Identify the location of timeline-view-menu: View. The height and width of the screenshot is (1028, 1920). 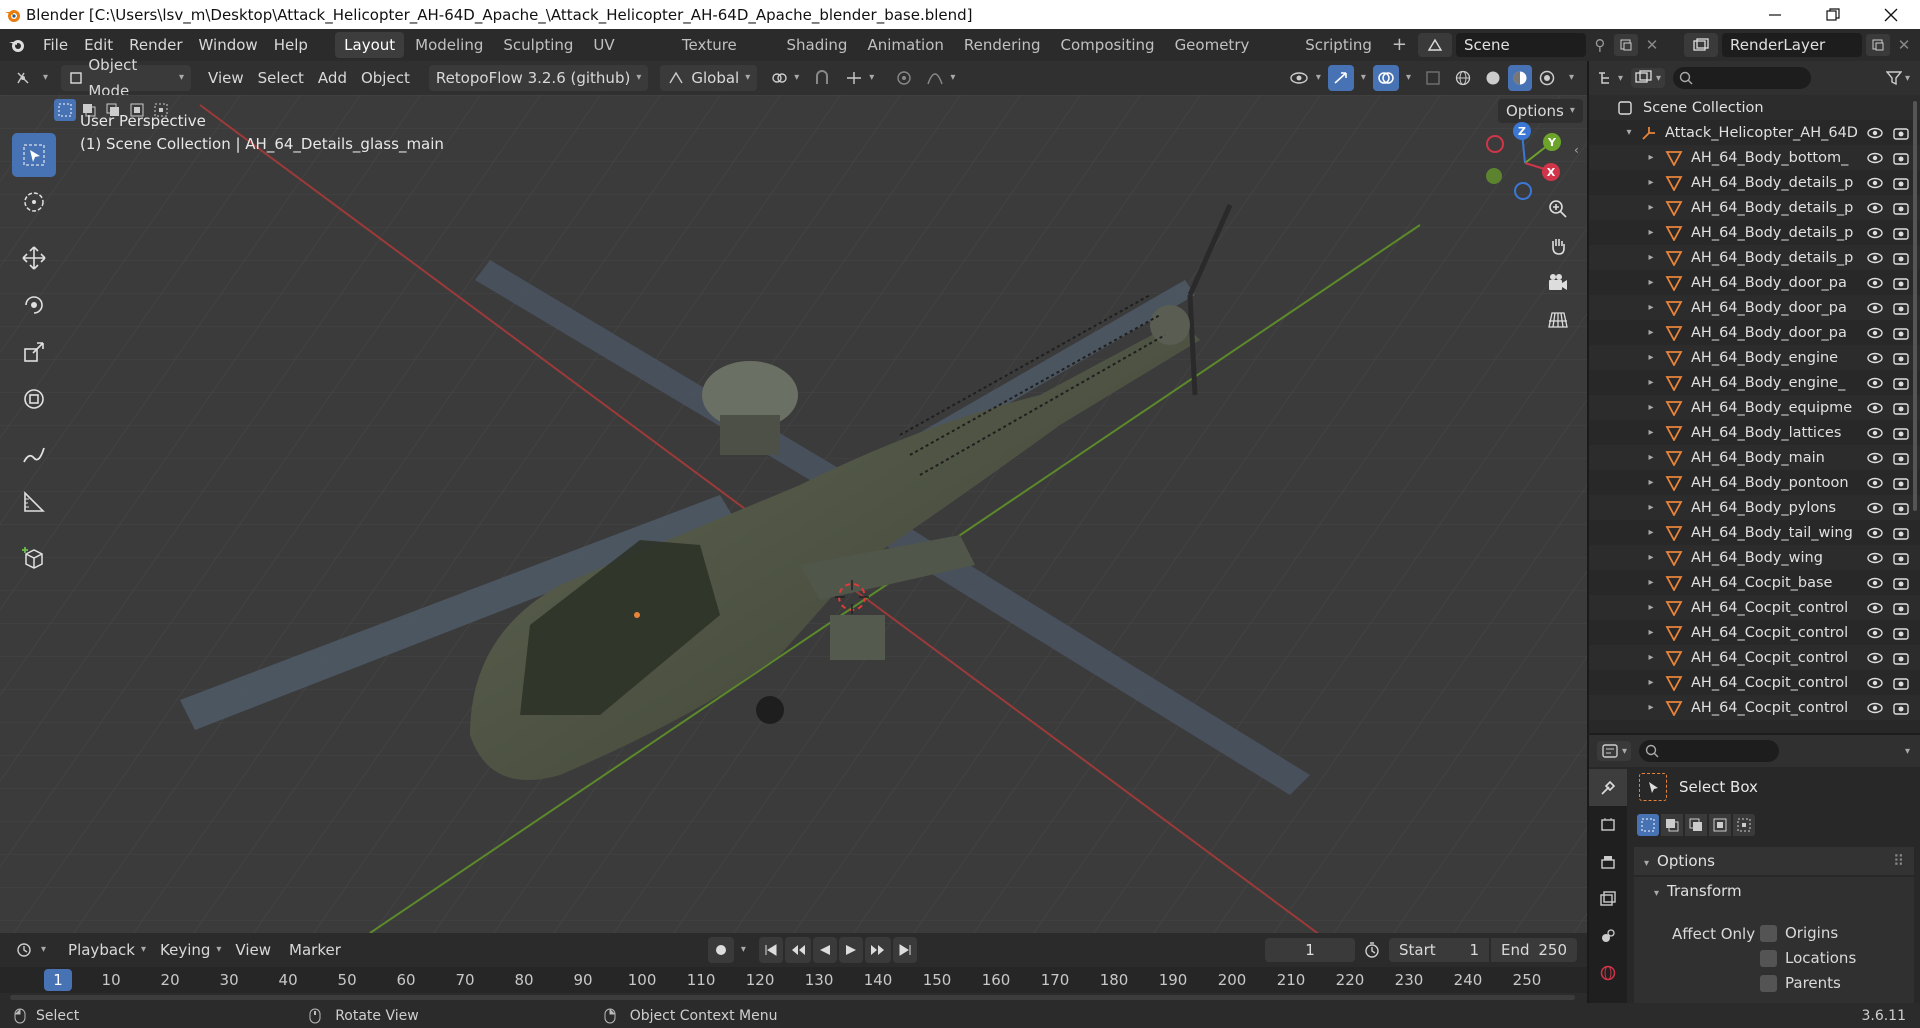
(253, 950).